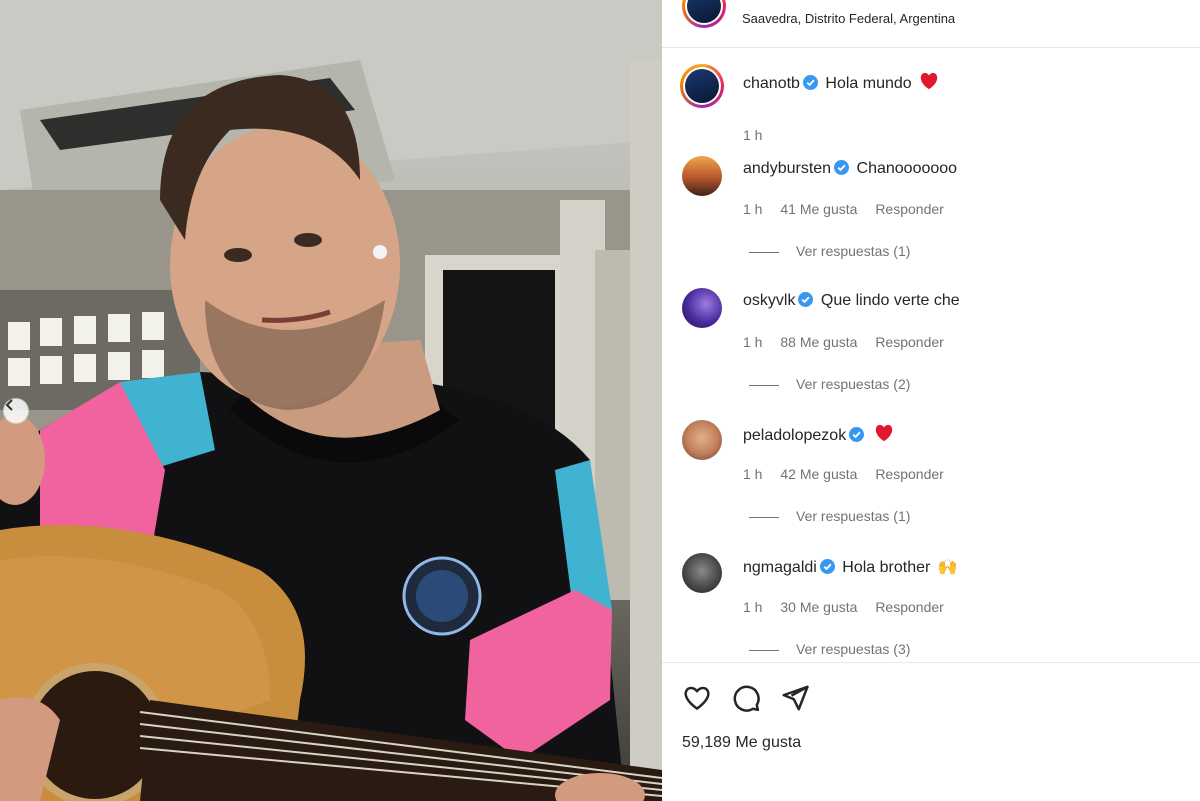 This screenshot has width=1200, height=801. I want to click on author-avatar, so click(704, 14).